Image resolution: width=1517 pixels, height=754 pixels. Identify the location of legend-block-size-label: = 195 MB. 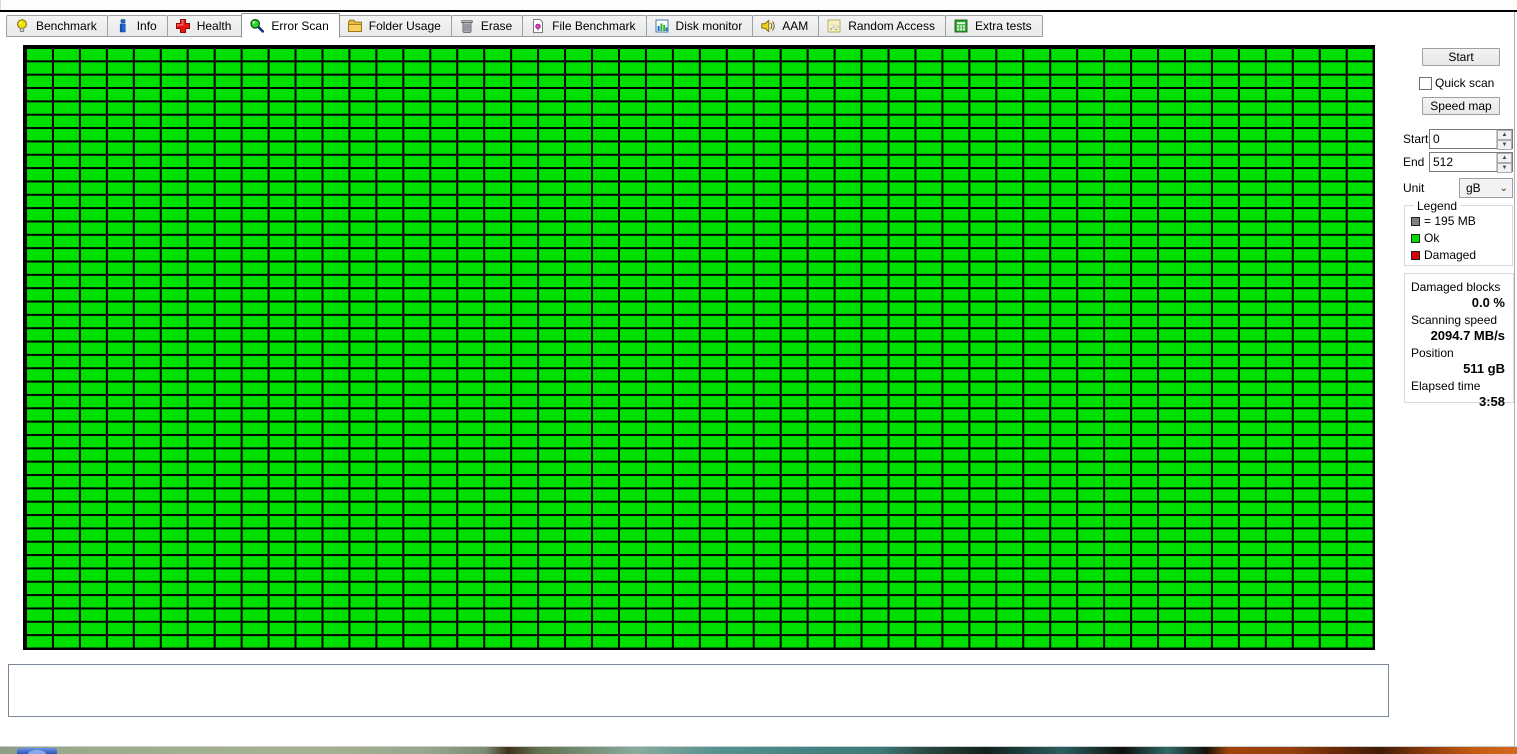
(1450, 221).